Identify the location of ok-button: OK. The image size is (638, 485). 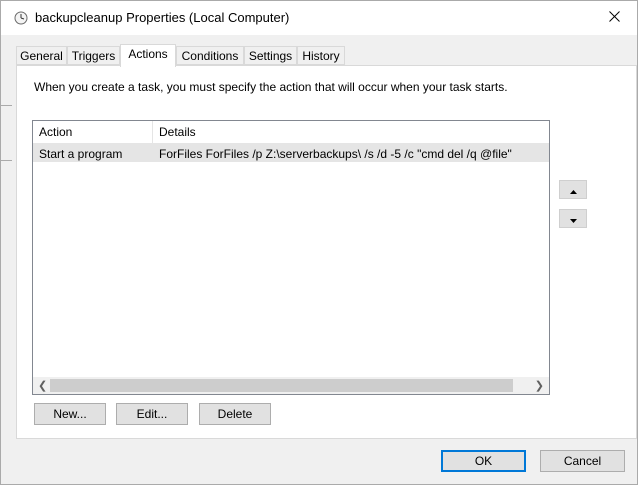
(483, 461).